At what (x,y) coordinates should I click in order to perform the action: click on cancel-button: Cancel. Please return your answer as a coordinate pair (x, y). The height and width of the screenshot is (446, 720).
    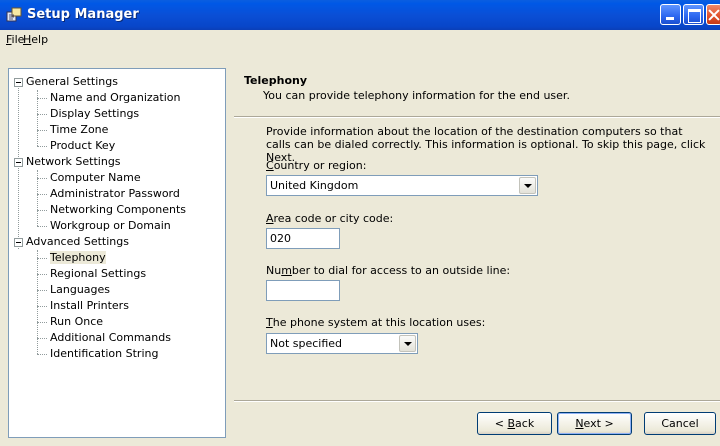
    Looking at the image, I should click on (680, 423).